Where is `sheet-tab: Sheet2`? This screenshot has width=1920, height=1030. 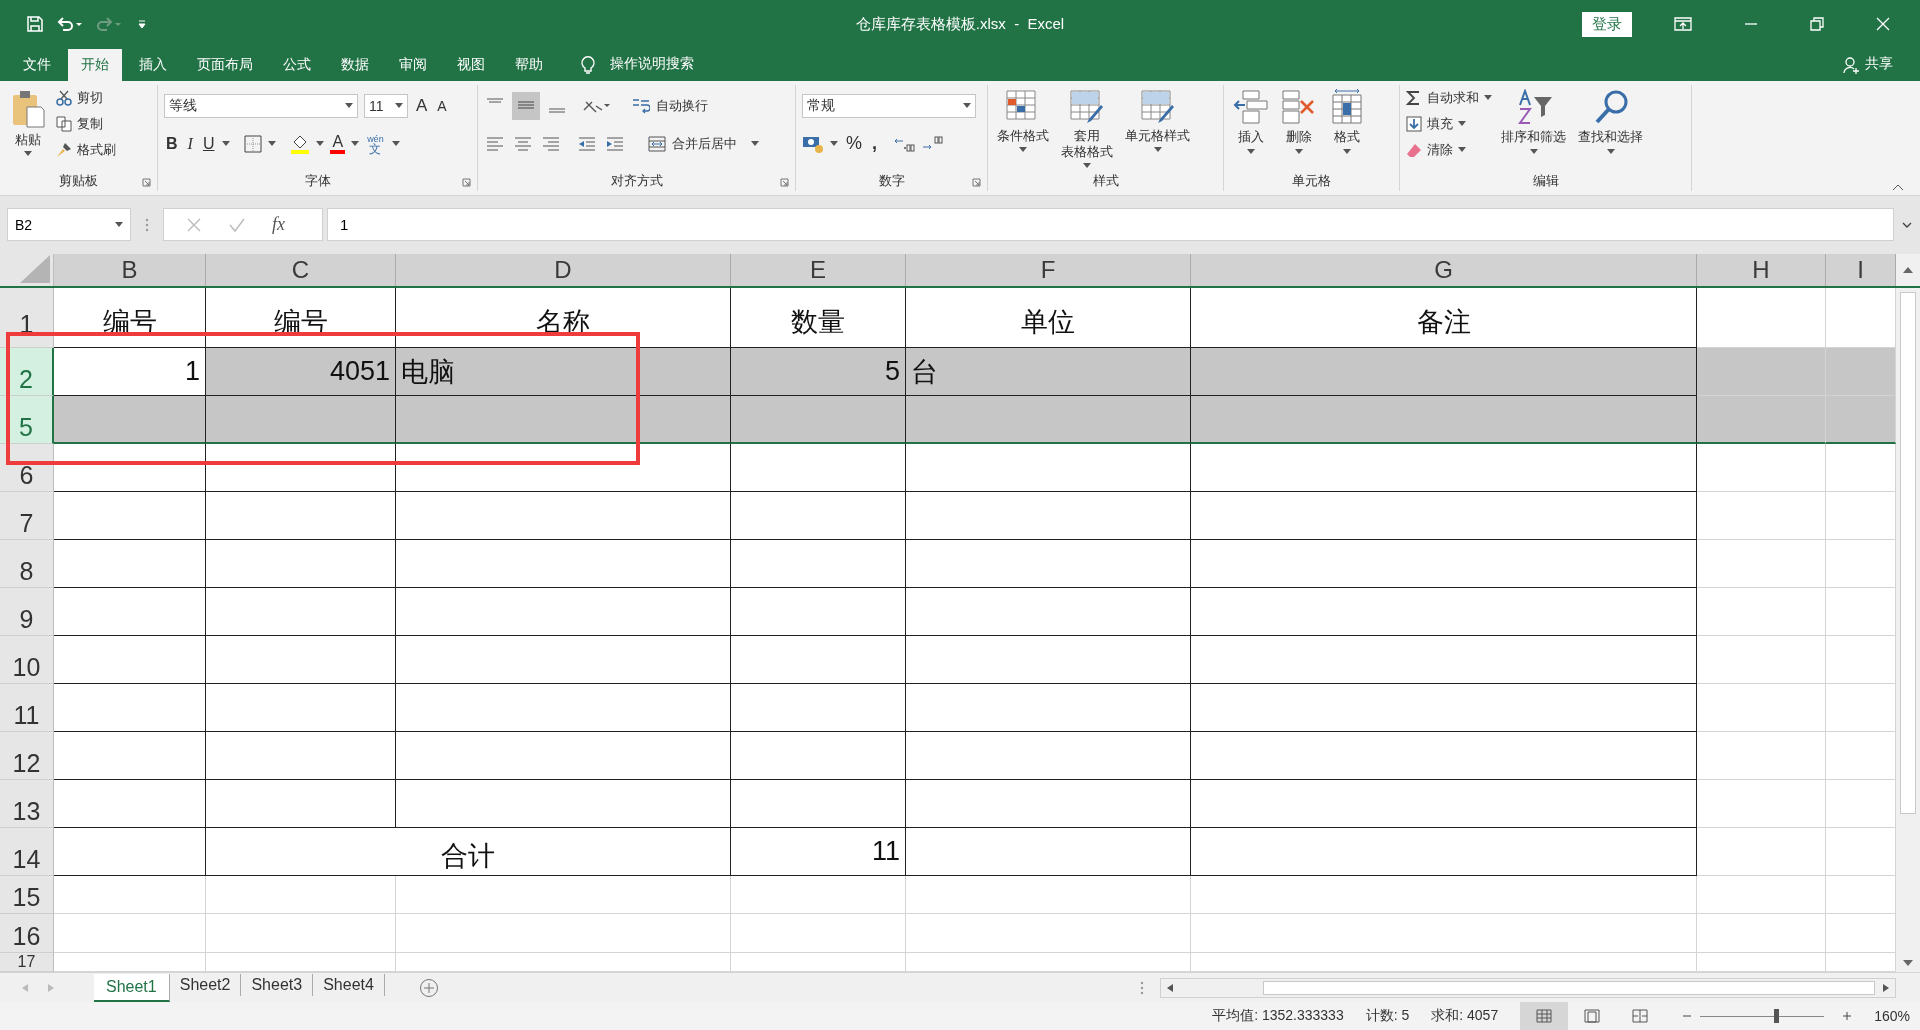
sheet-tab: Sheet2 is located at coordinates (205, 984).